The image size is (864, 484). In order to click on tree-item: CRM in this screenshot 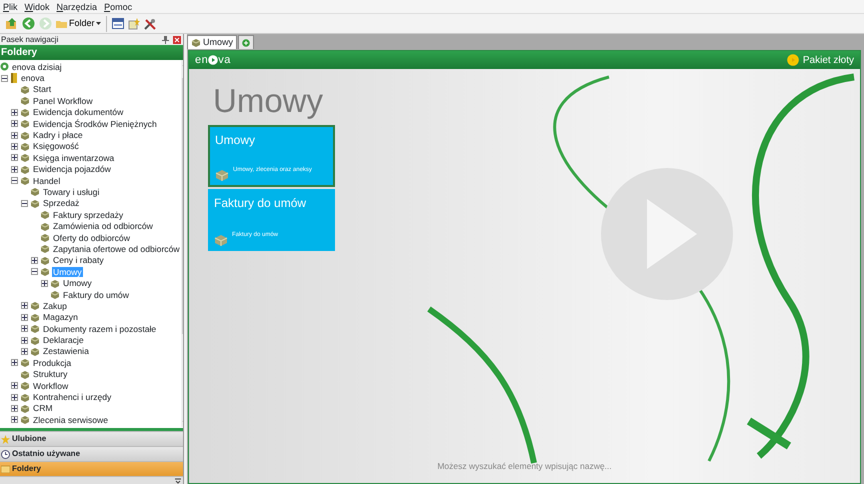, I will do `click(43, 408)`.